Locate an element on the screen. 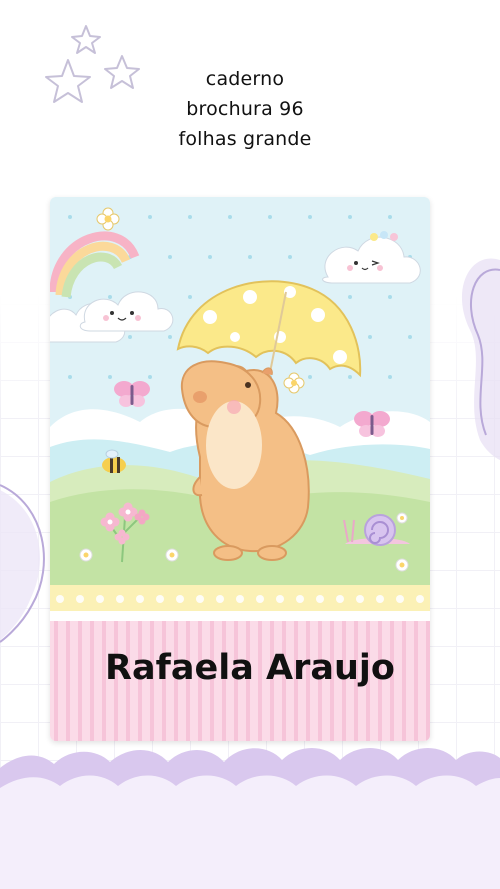  title-line-1: caderno is located at coordinates (245, 79).